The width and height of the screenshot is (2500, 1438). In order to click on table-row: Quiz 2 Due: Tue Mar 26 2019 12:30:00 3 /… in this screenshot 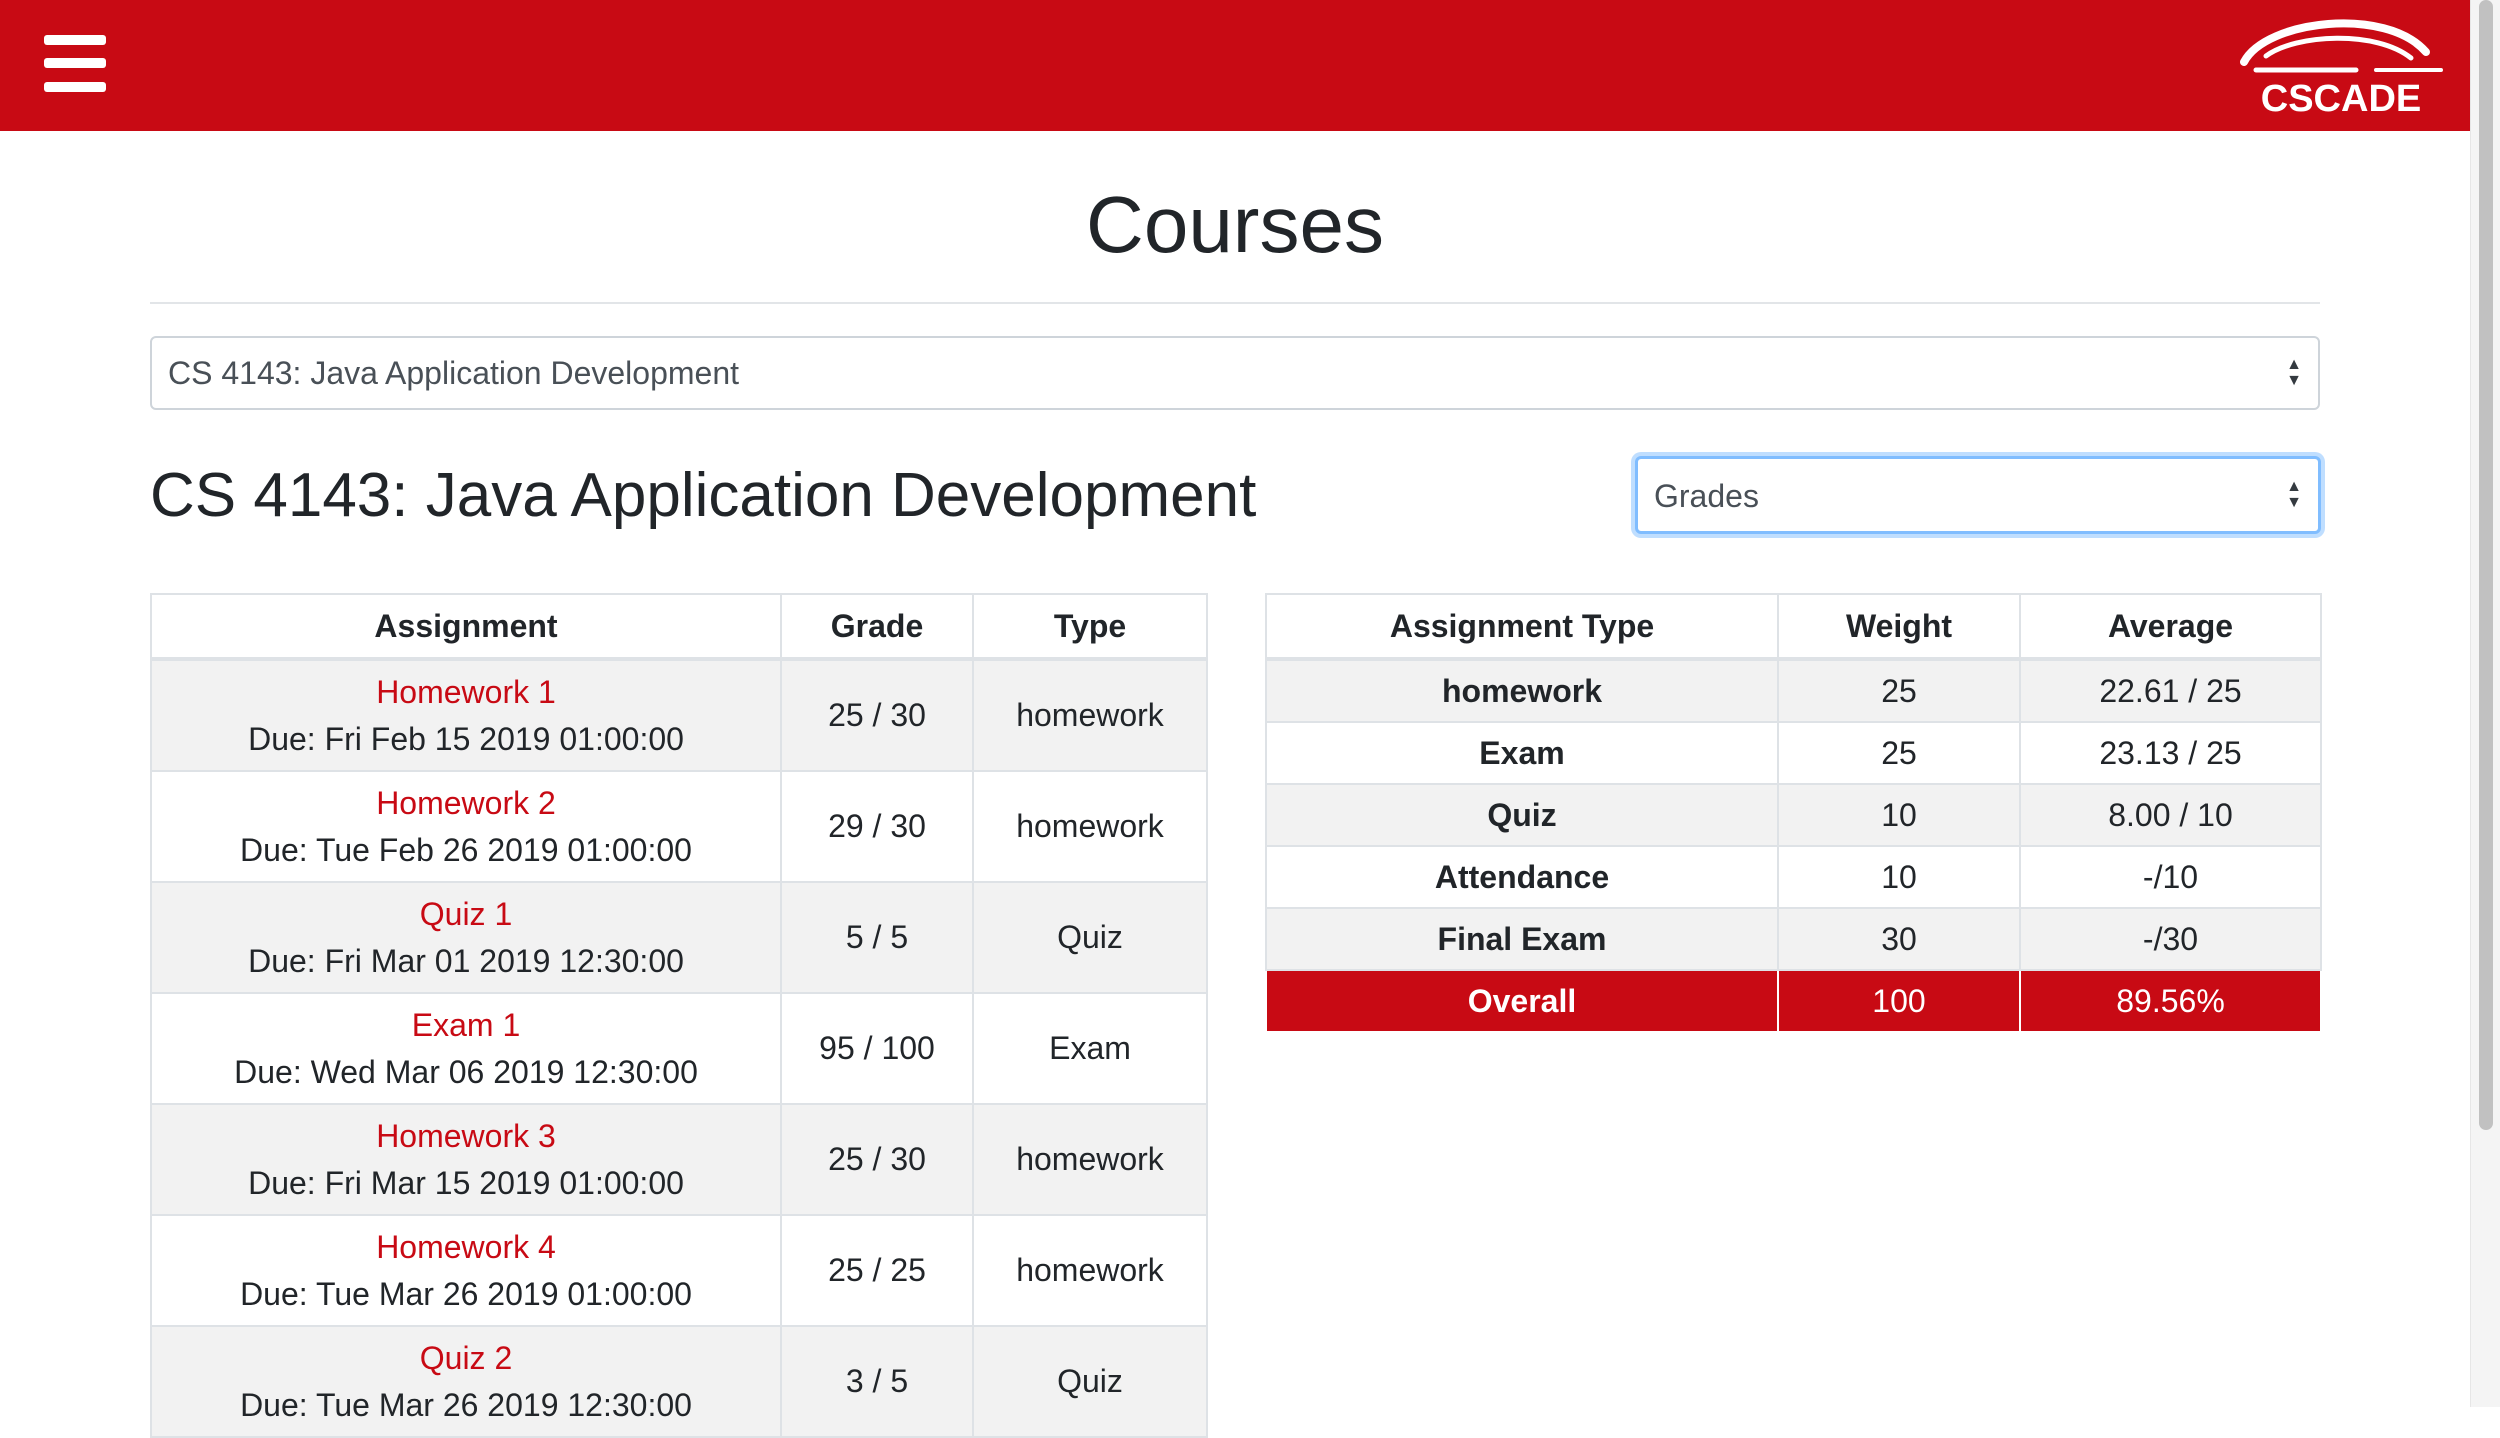, I will do `click(679, 1381)`.